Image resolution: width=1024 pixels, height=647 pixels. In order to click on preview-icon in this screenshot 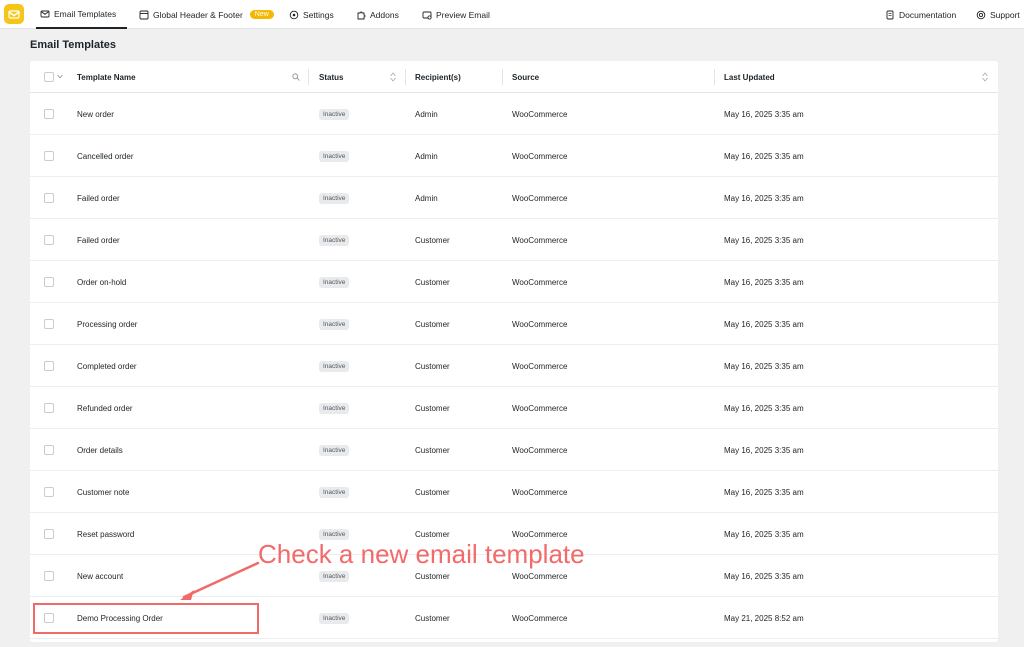, I will do `click(427, 15)`.